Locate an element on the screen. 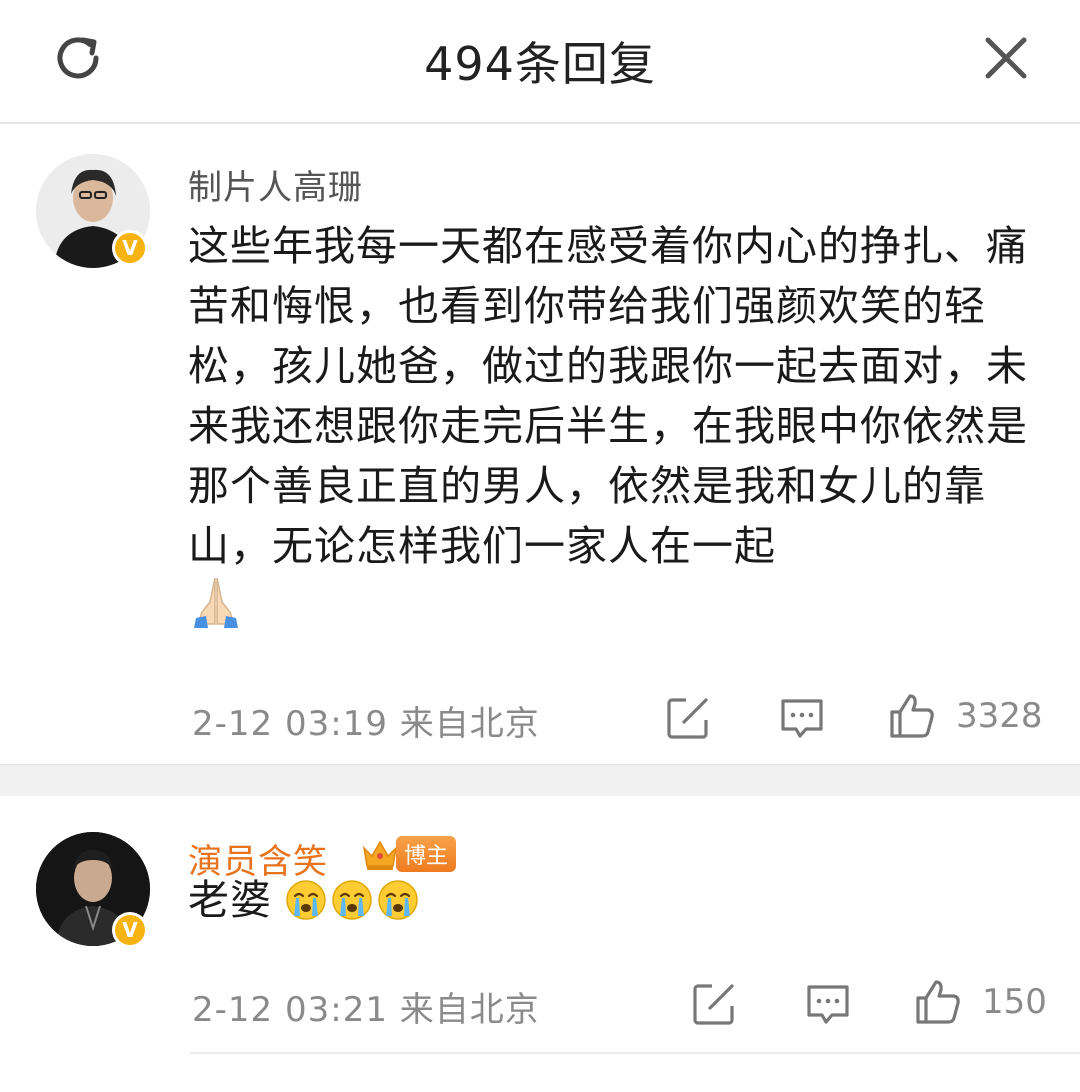 Image resolution: width=1080 pixels, height=1092 pixels. emoji-row is located at coordinates (352, 900).